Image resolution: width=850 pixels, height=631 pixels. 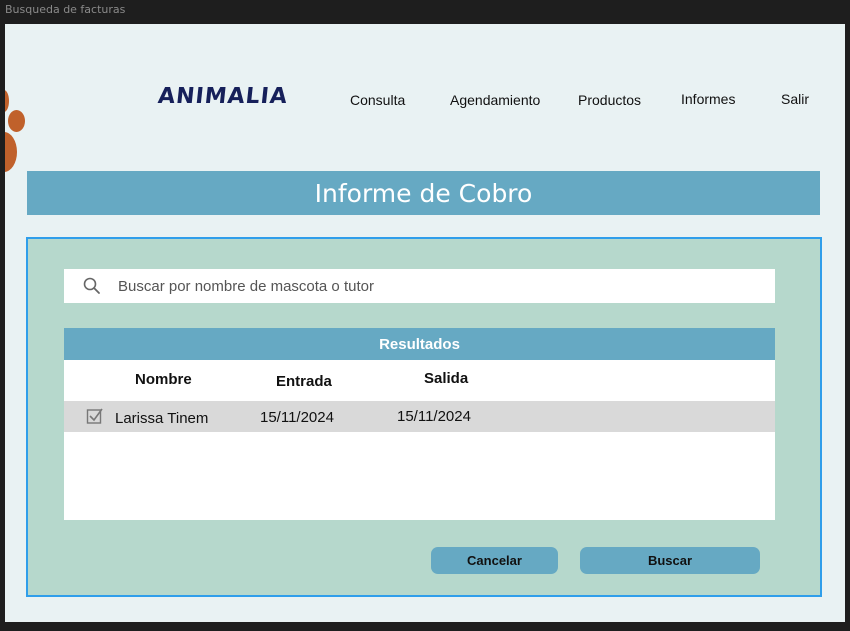 I want to click on nav-item-consulta: Consulta, so click(x=377, y=100).